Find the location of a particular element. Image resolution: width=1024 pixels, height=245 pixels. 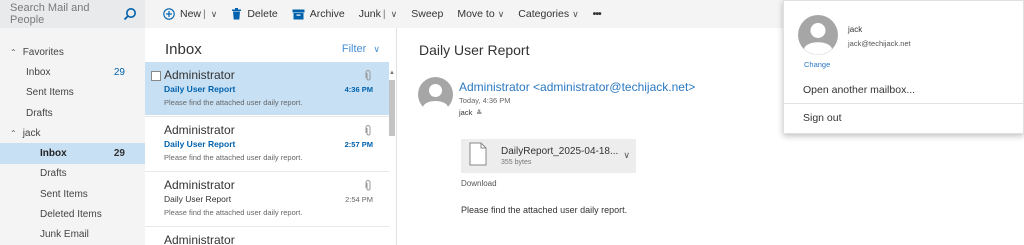

search-input: Search Mail and People is located at coordinates (62, 14).